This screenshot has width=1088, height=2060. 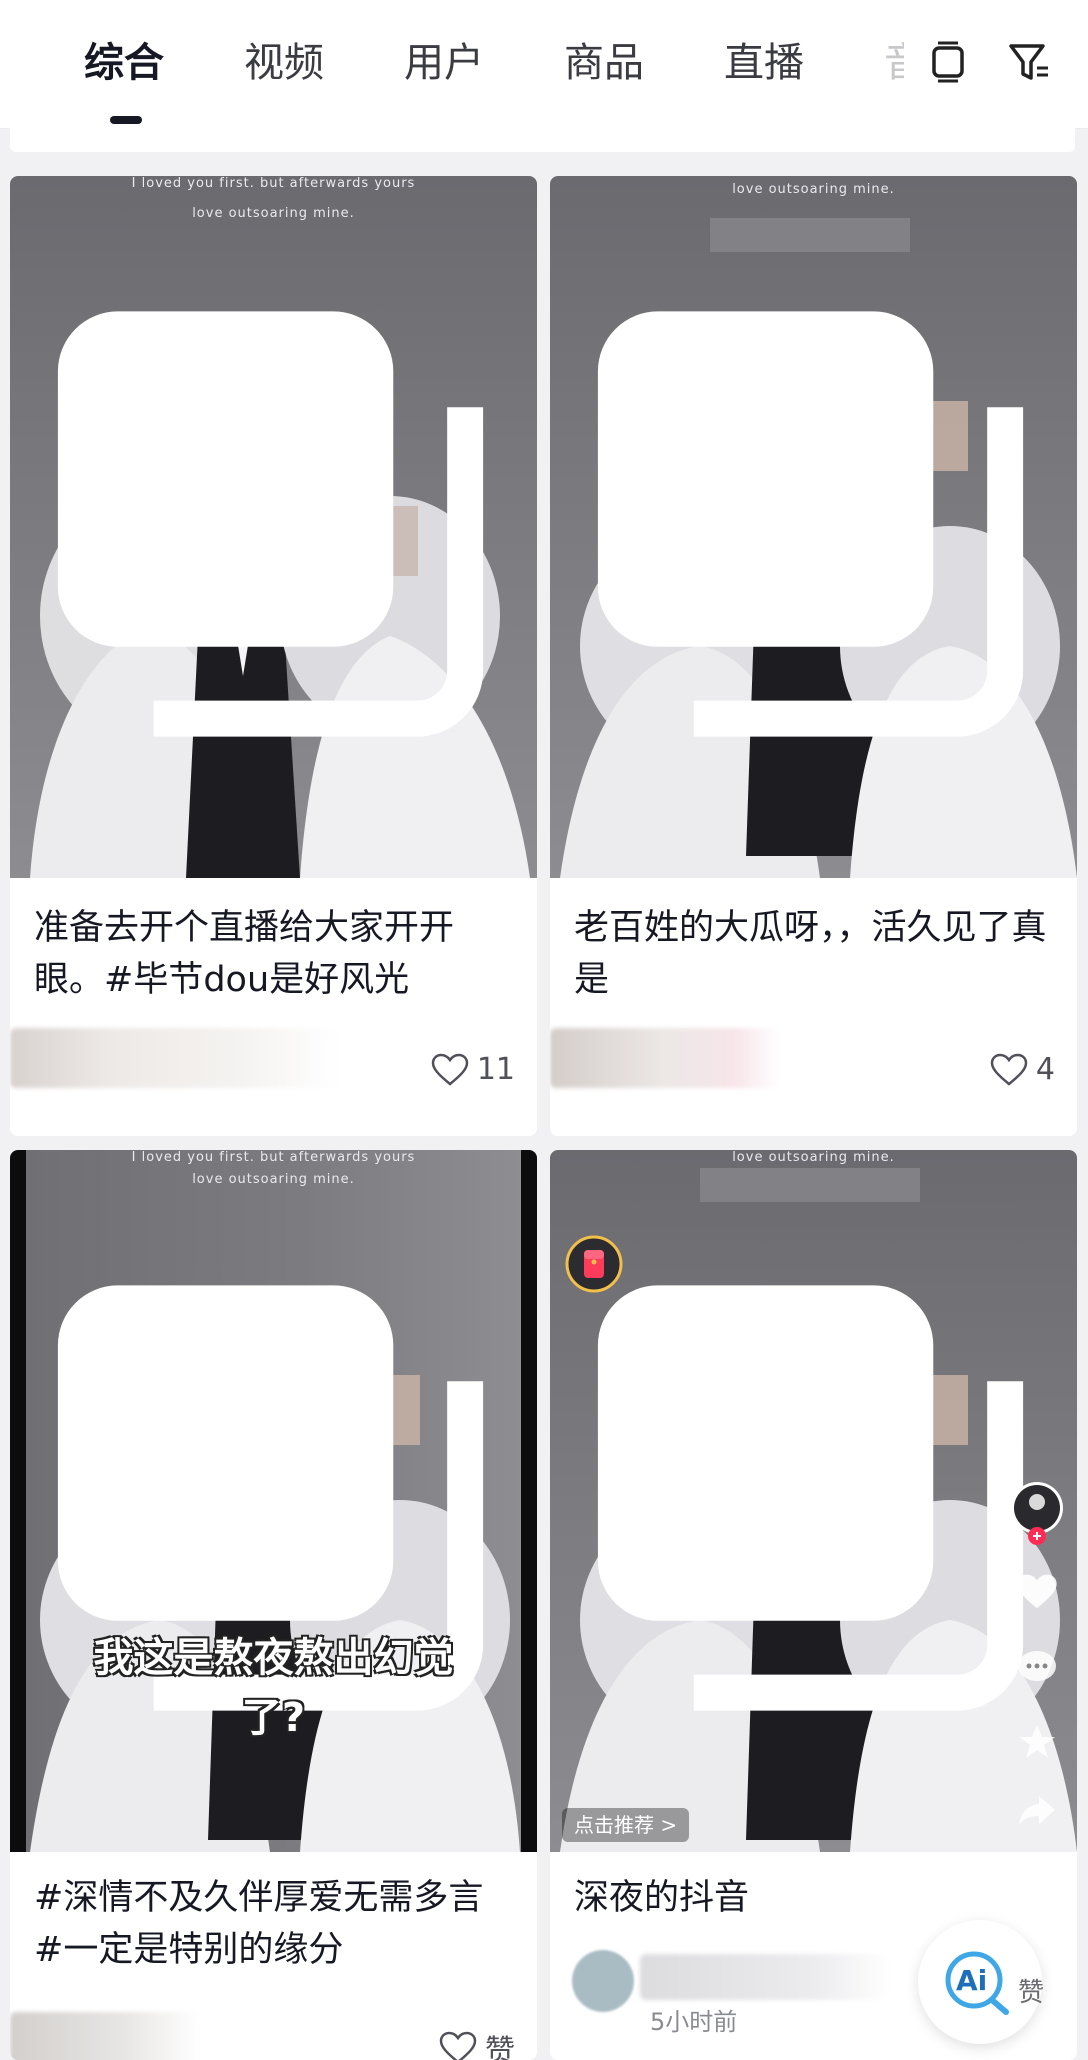 What do you see at coordinates (1037, 1810) in the screenshot?
I see `share-icon` at bounding box center [1037, 1810].